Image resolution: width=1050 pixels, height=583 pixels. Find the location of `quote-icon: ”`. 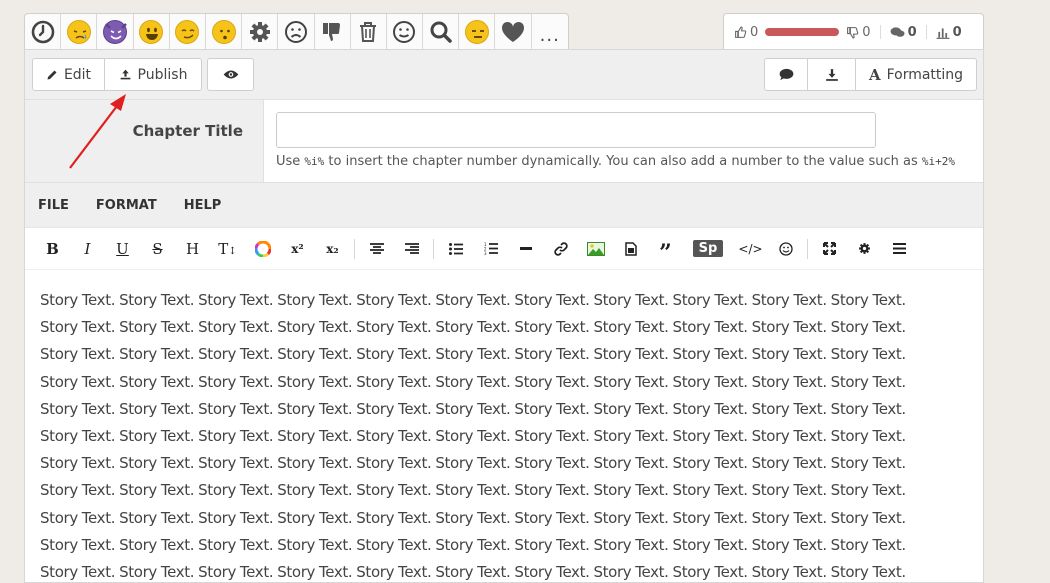

quote-icon: ” is located at coordinates (665, 249).